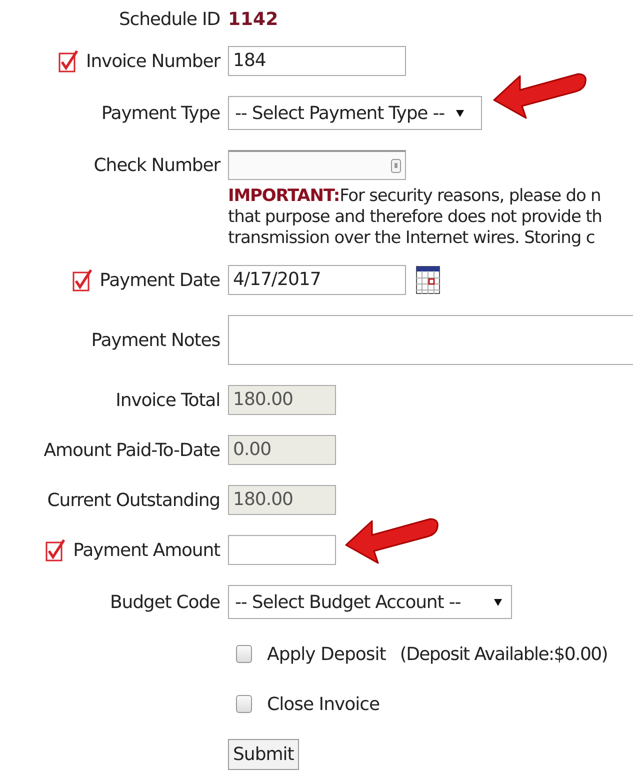  I want to click on field-label: Schedule ID, so click(169, 19).